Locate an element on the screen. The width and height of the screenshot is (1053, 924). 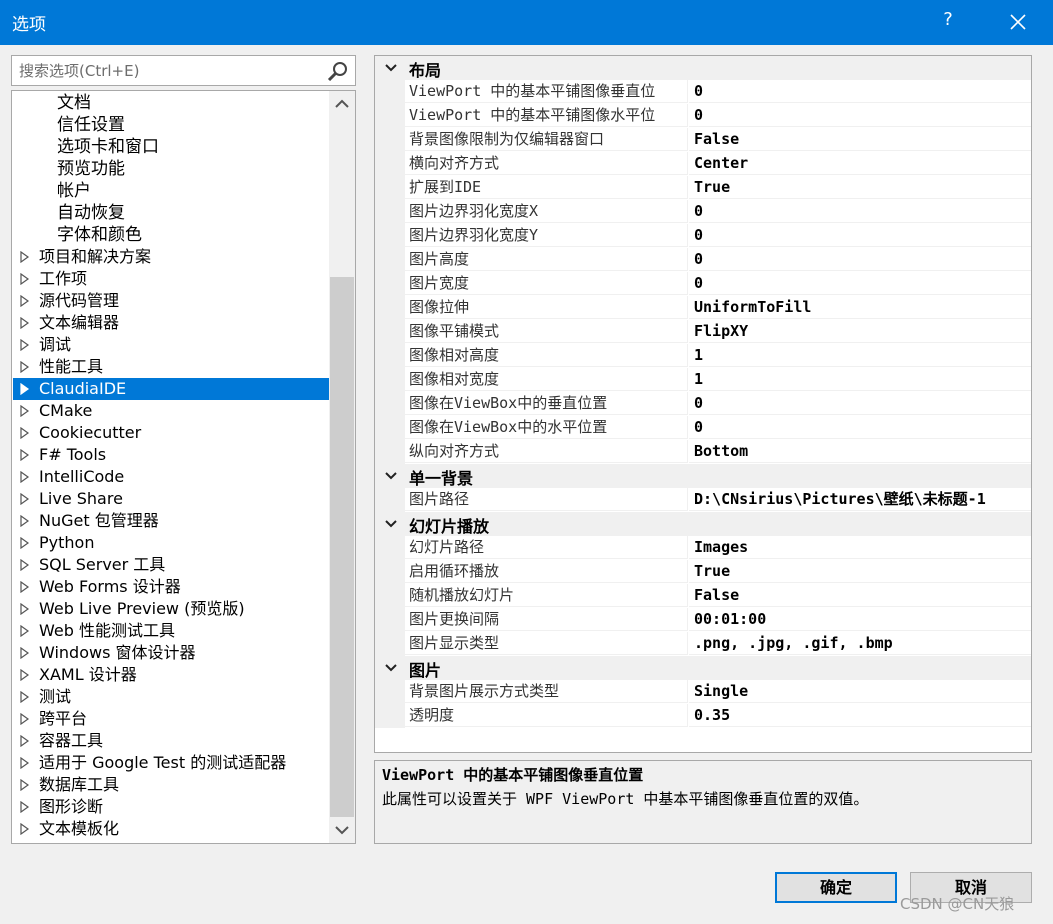
search-input is located at coordinates (167, 70).